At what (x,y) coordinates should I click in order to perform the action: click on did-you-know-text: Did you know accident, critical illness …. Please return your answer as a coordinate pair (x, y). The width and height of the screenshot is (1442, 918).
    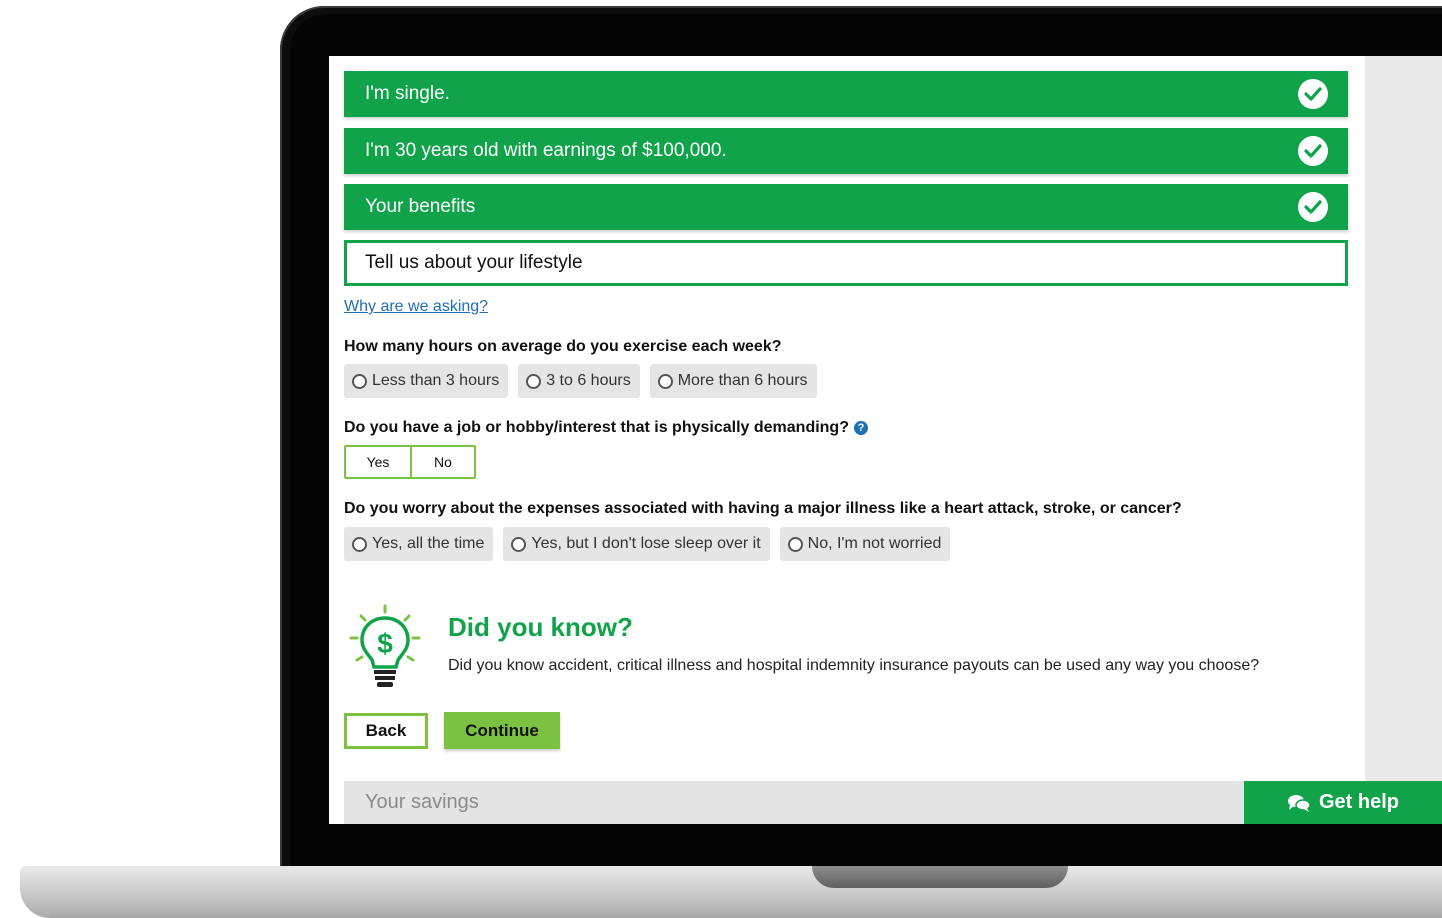
    Looking at the image, I should click on (854, 665).